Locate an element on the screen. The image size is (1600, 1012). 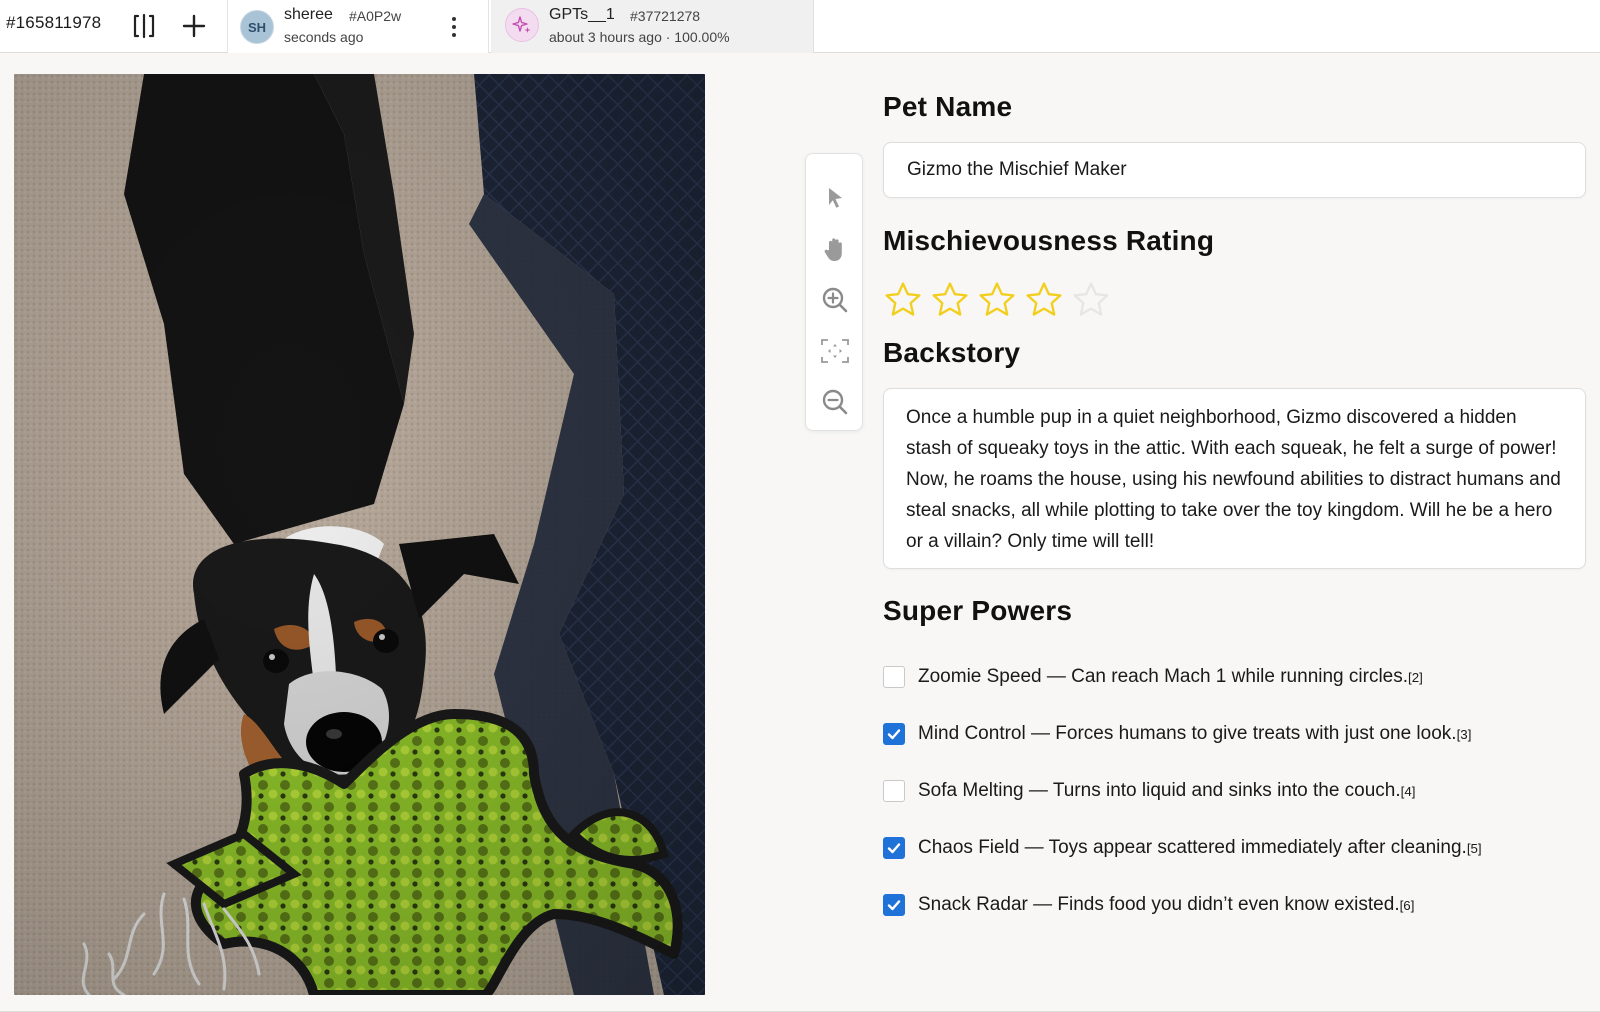
tab-model-name: GPTs__1 is located at coordinates (582, 14).